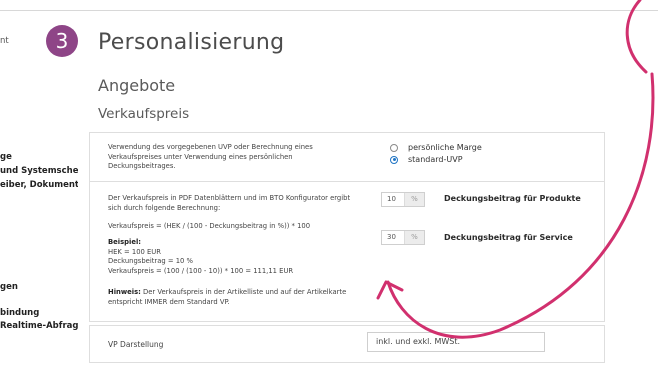 Image resolution: width=658 pixels, height=367 pixels. What do you see at coordinates (6, 157) in the screenshot?
I see `nav-item-fragment: ge` at bounding box center [6, 157].